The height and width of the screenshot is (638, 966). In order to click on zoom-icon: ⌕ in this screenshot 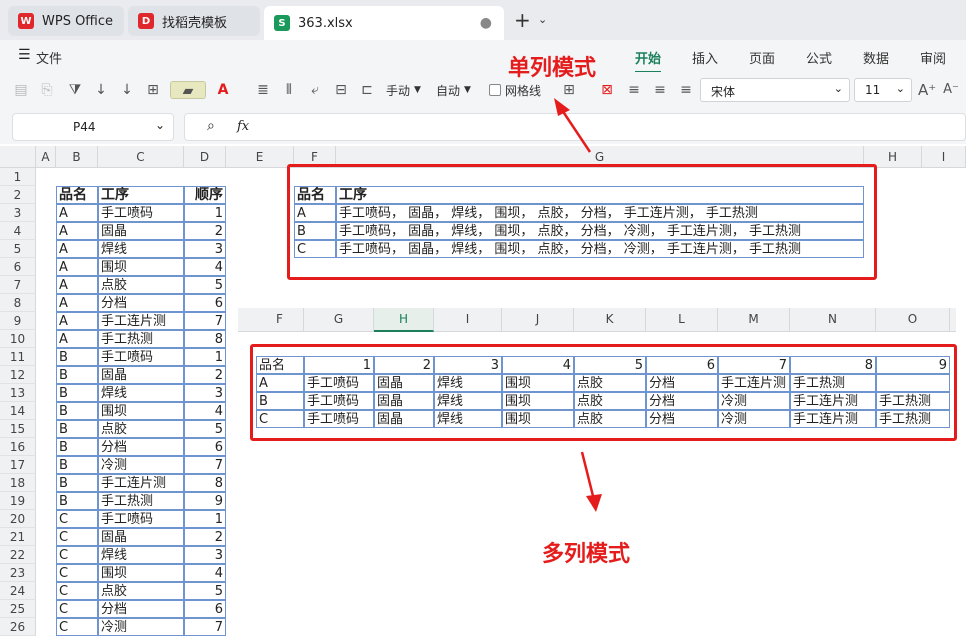, I will do `click(211, 126)`.